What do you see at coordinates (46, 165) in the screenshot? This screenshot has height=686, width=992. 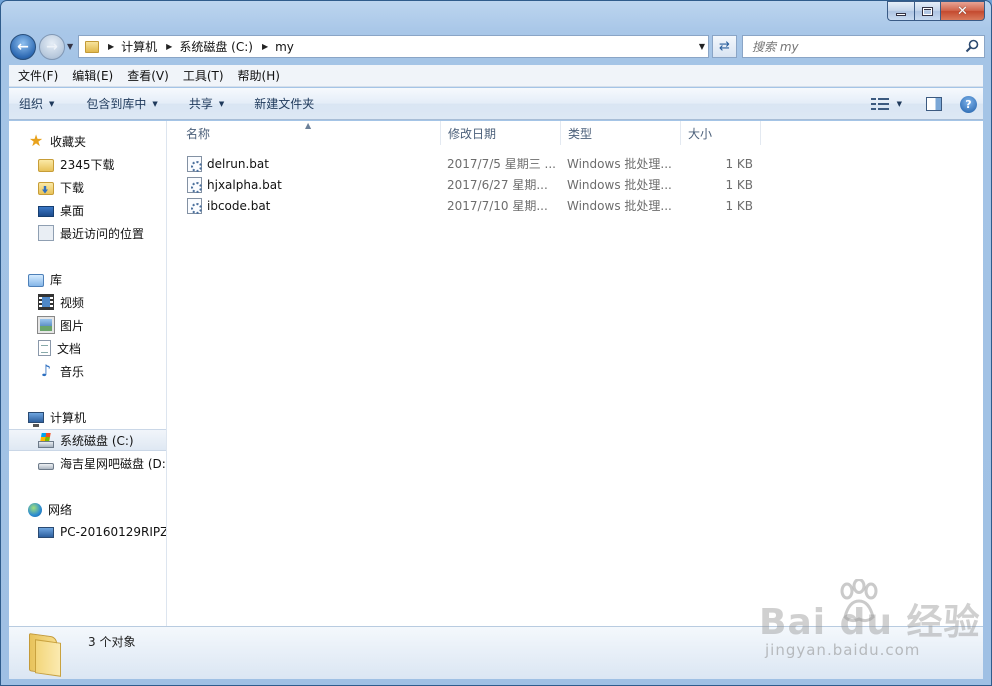 I see `folder-icon` at bounding box center [46, 165].